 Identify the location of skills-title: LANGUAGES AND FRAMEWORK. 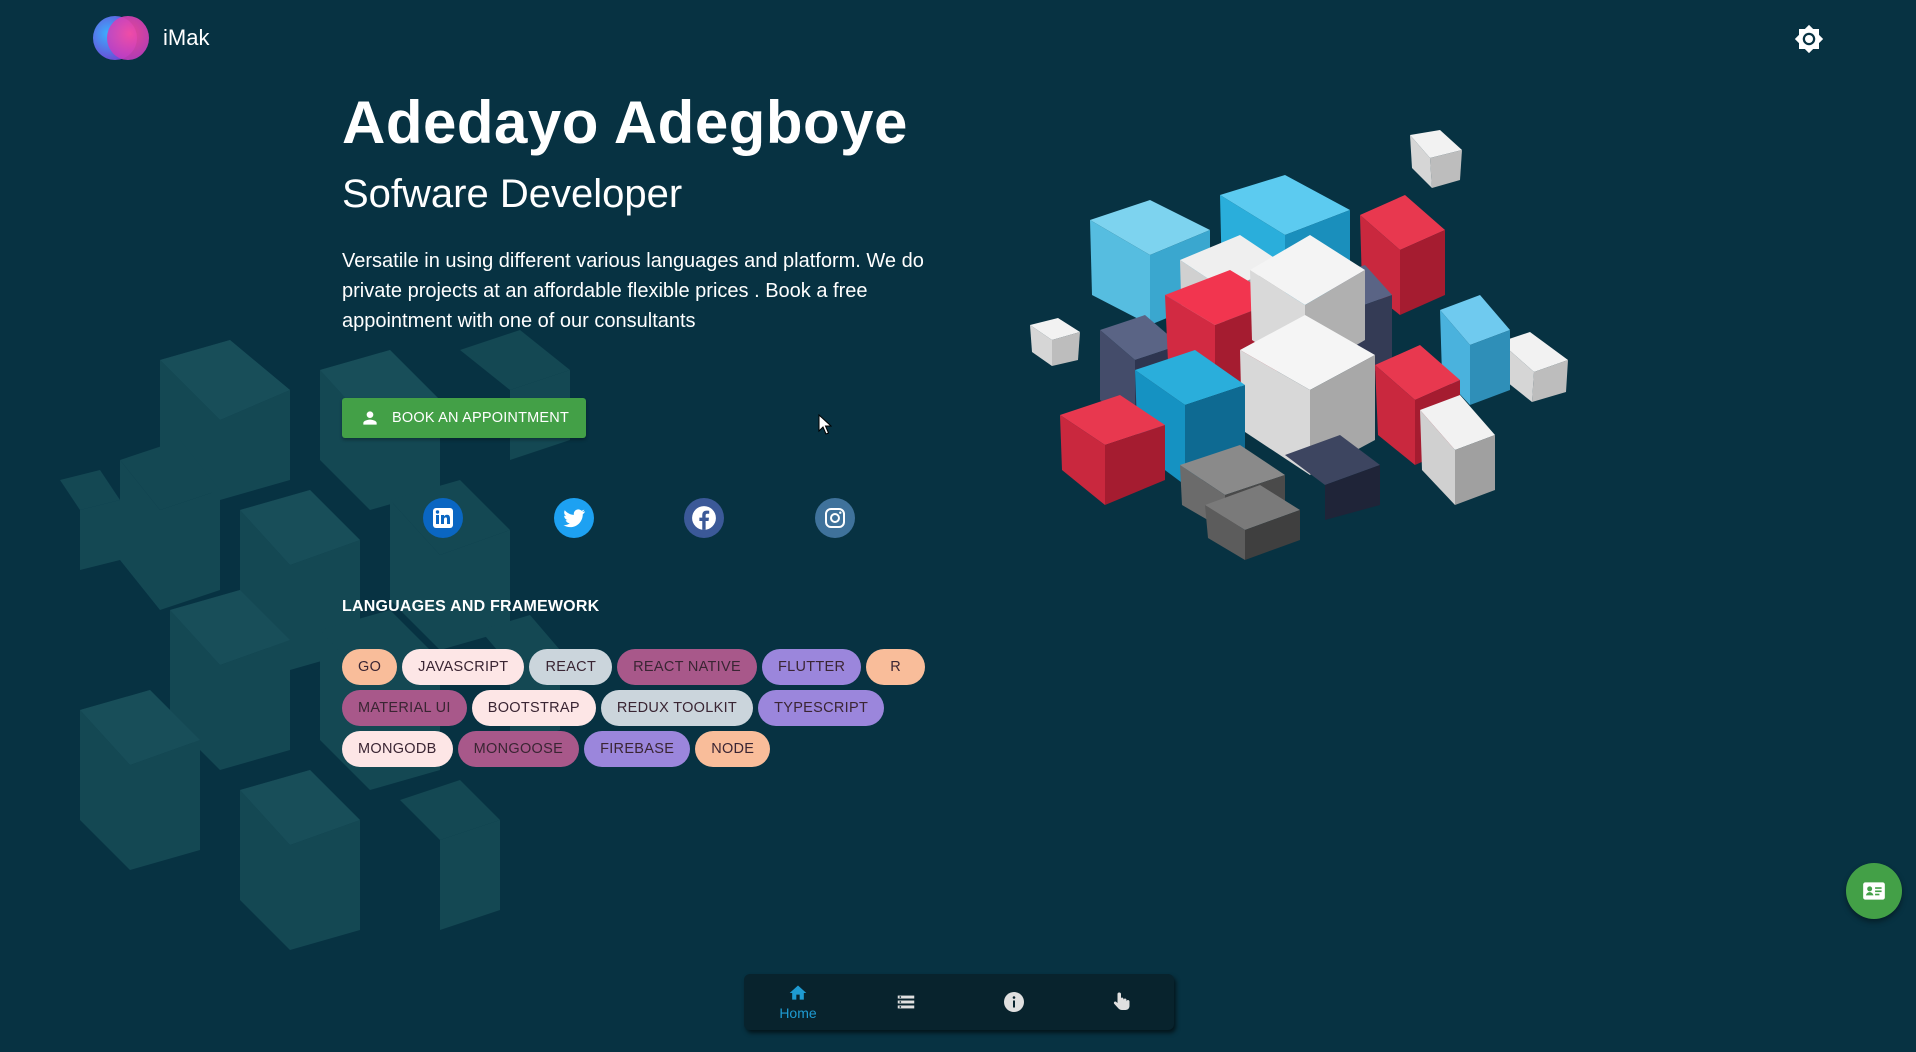
(471, 606).